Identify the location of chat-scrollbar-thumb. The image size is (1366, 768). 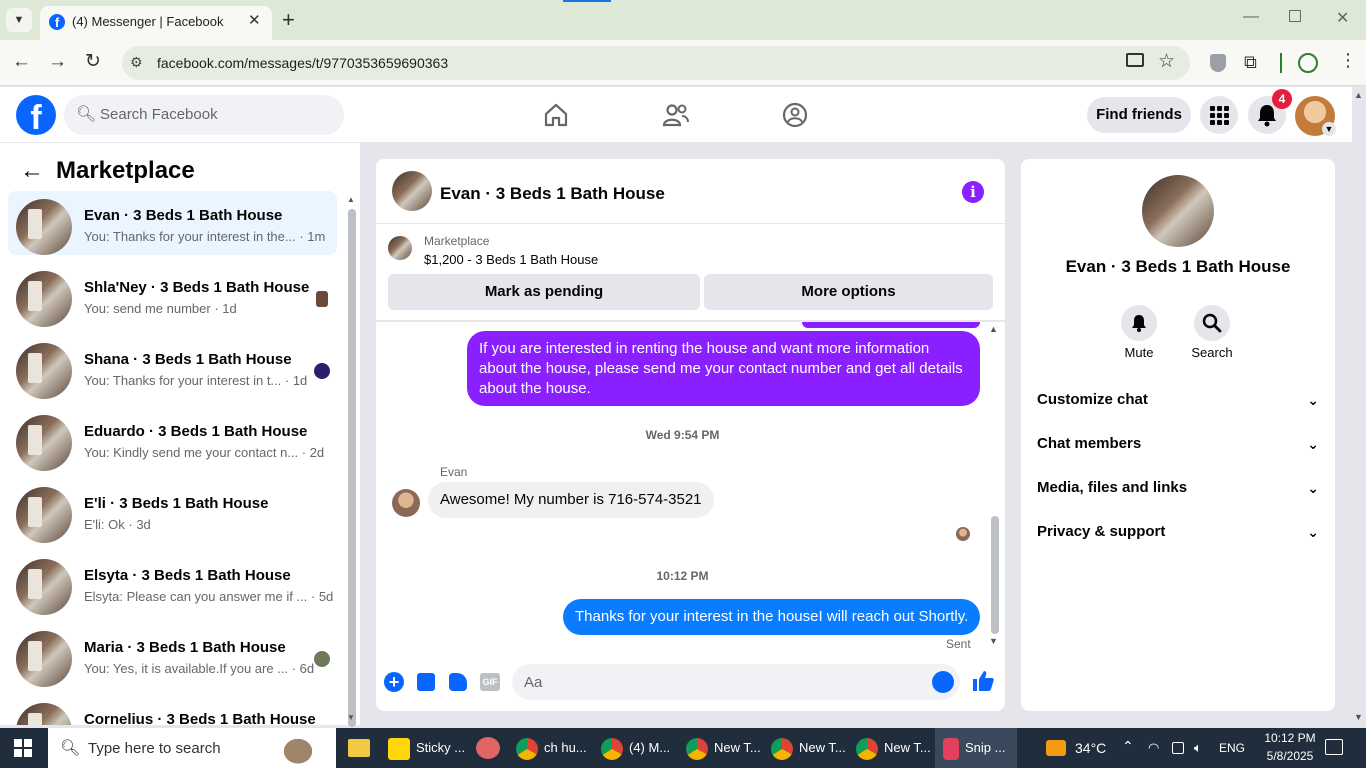
(995, 575).